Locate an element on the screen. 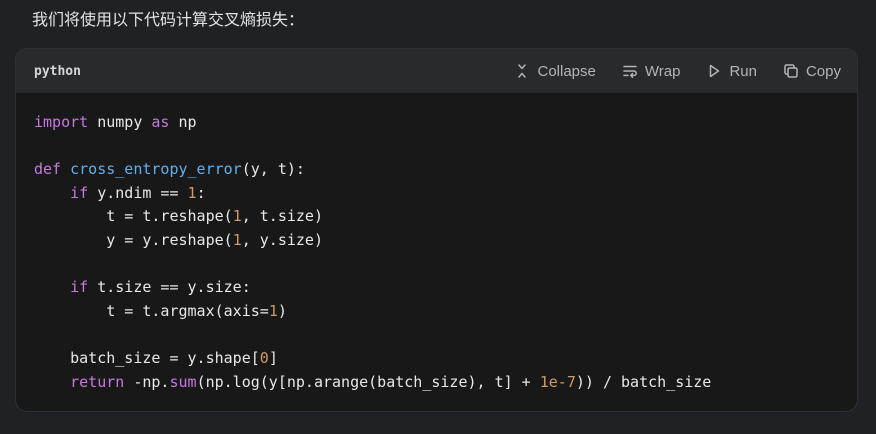 The height and width of the screenshot is (434, 876). collapse-button: Collapse is located at coordinates (555, 71).